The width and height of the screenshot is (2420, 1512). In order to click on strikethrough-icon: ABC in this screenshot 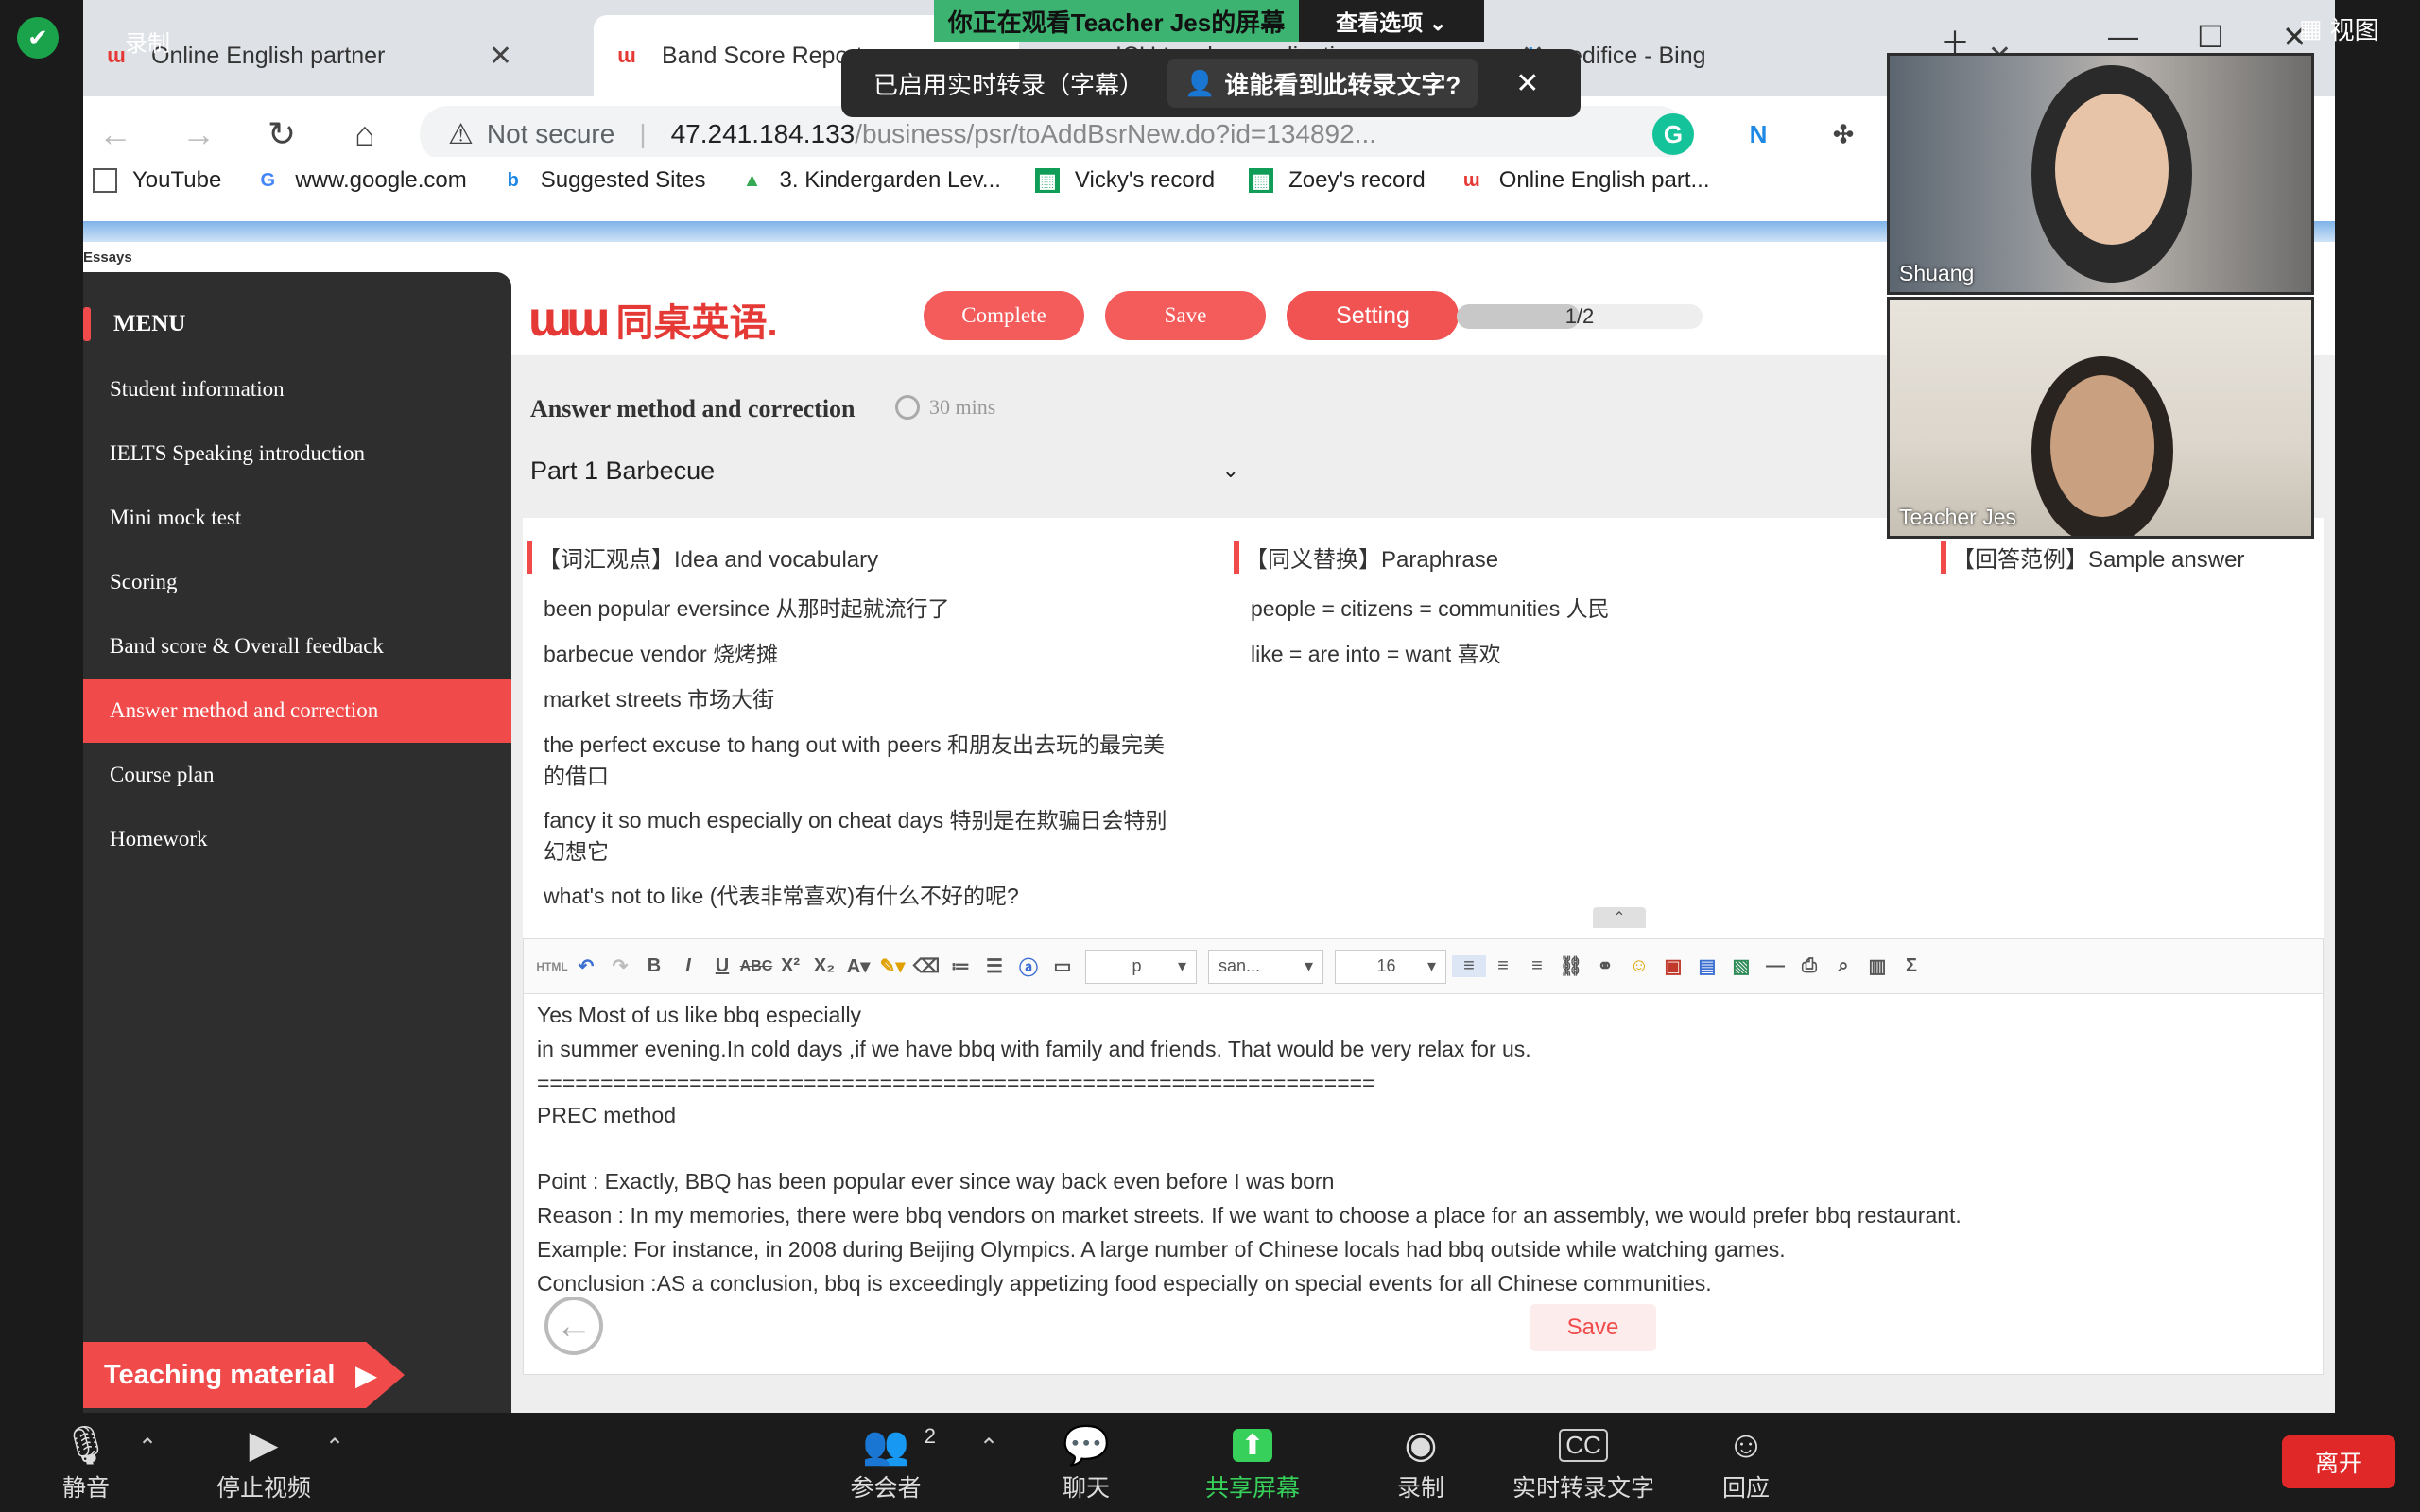, I will do `click(756, 966)`.